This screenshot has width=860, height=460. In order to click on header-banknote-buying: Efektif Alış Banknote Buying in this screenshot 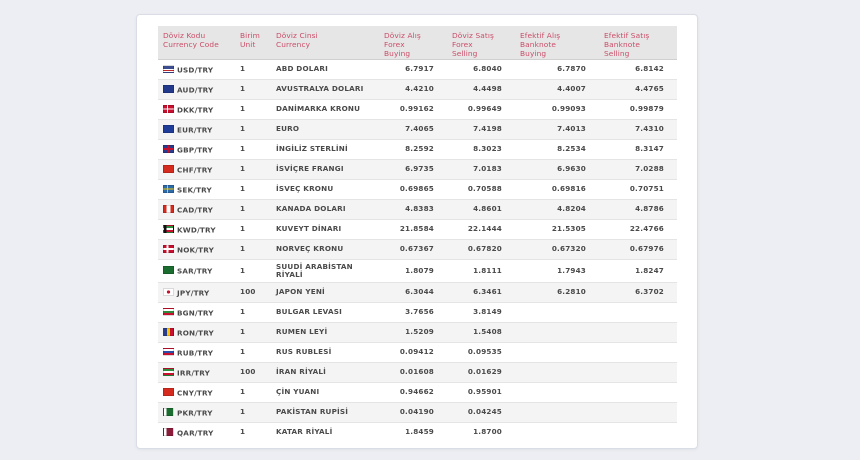, I will do `click(557, 43)`.